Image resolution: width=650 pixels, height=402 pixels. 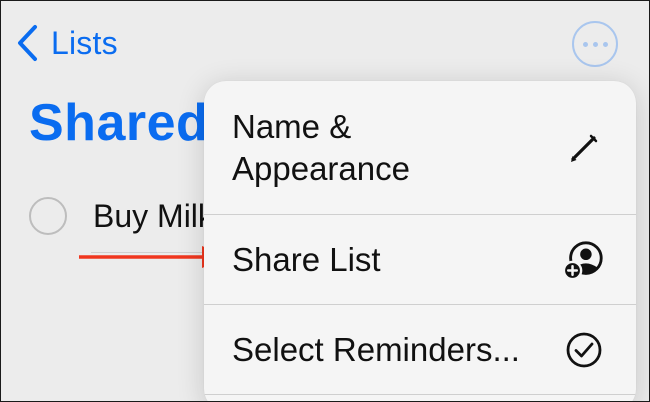 What do you see at coordinates (420, 259) in the screenshot?
I see `menu-item-share-list: Share List` at bounding box center [420, 259].